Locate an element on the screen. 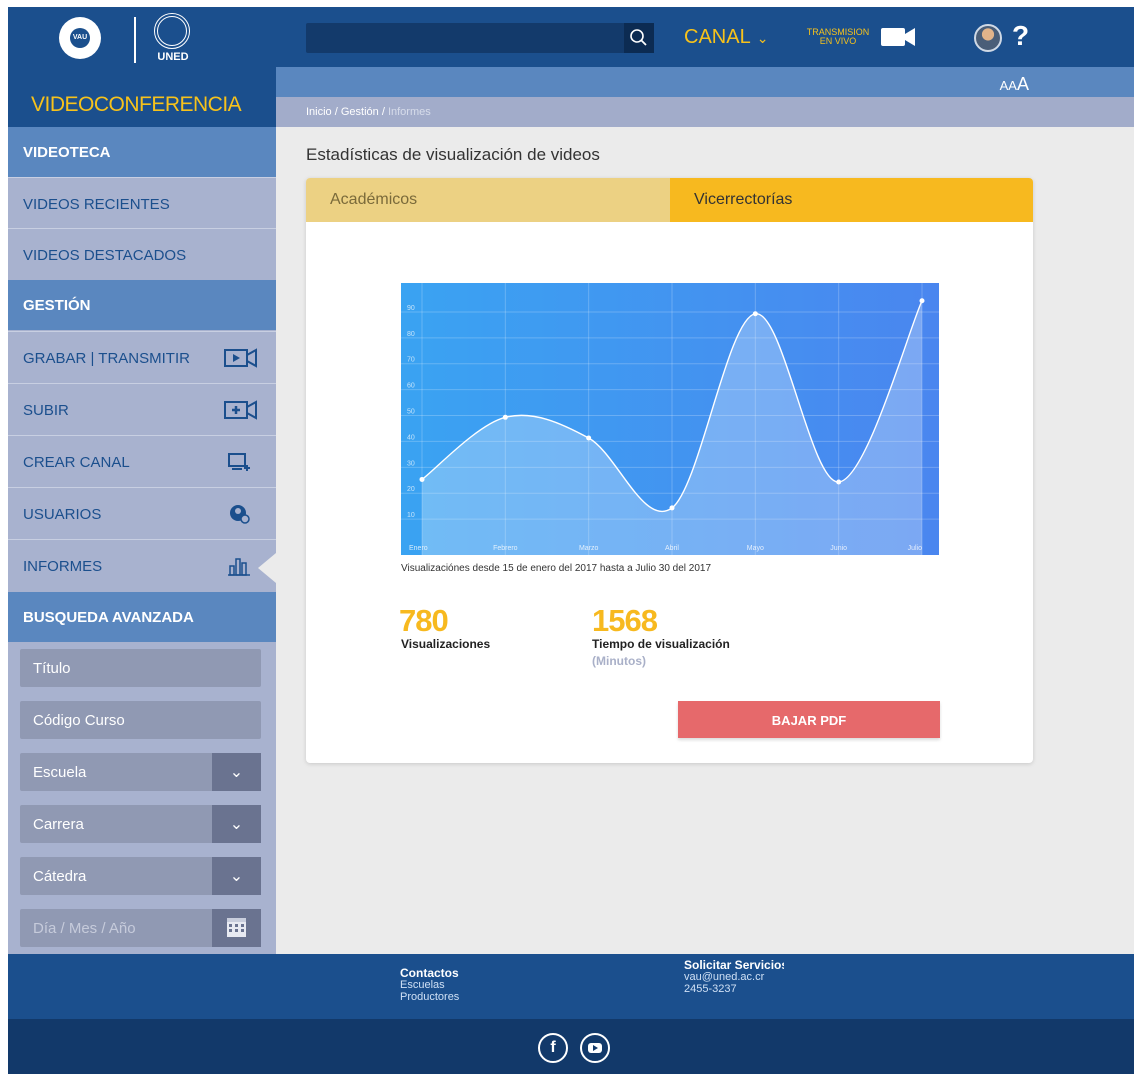  y-tick-label: 30 is located at coordinates (411, 463).